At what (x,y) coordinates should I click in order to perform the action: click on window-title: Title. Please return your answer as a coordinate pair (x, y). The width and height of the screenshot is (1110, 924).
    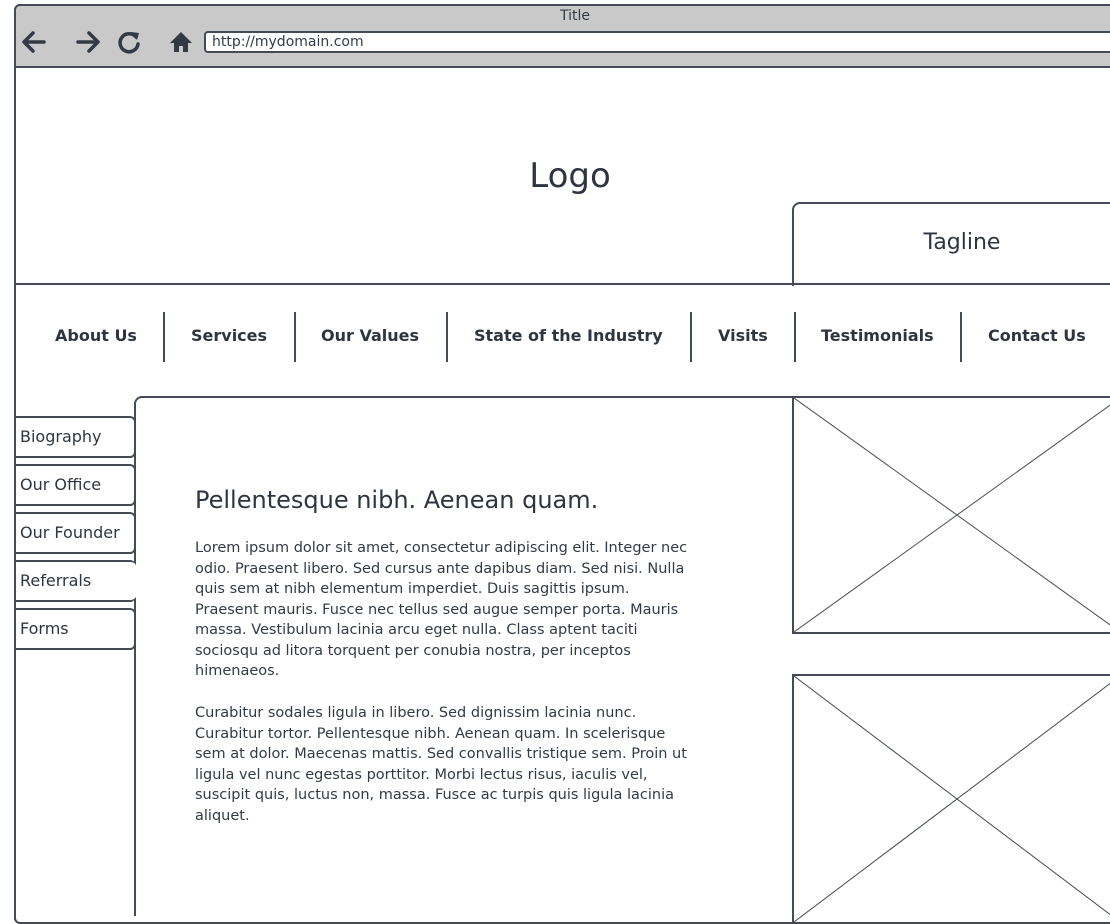
    Looking at the image, I should click on (574, 16).